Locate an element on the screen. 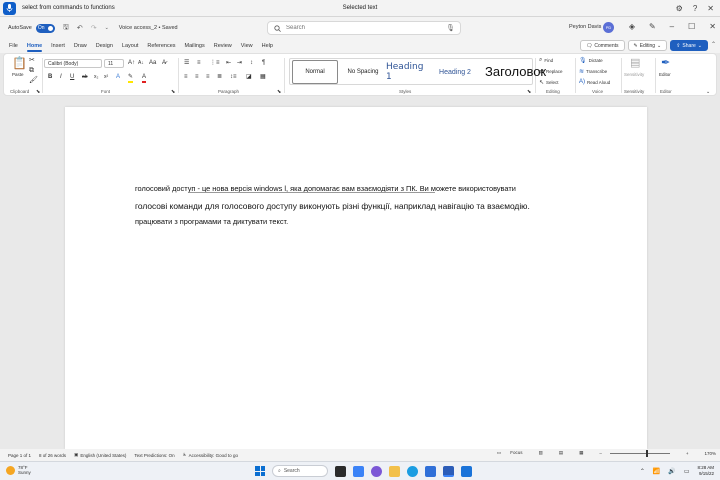  bullets-icon: ☰ is located at coordinates (186, 63).